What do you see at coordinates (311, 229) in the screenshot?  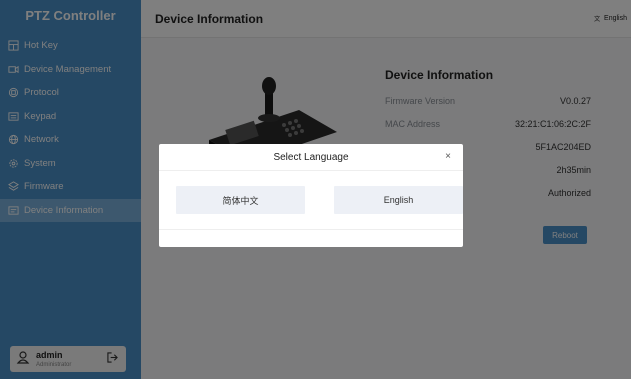 I see `dialog-footer-divider` at bounding box center [311, 229].